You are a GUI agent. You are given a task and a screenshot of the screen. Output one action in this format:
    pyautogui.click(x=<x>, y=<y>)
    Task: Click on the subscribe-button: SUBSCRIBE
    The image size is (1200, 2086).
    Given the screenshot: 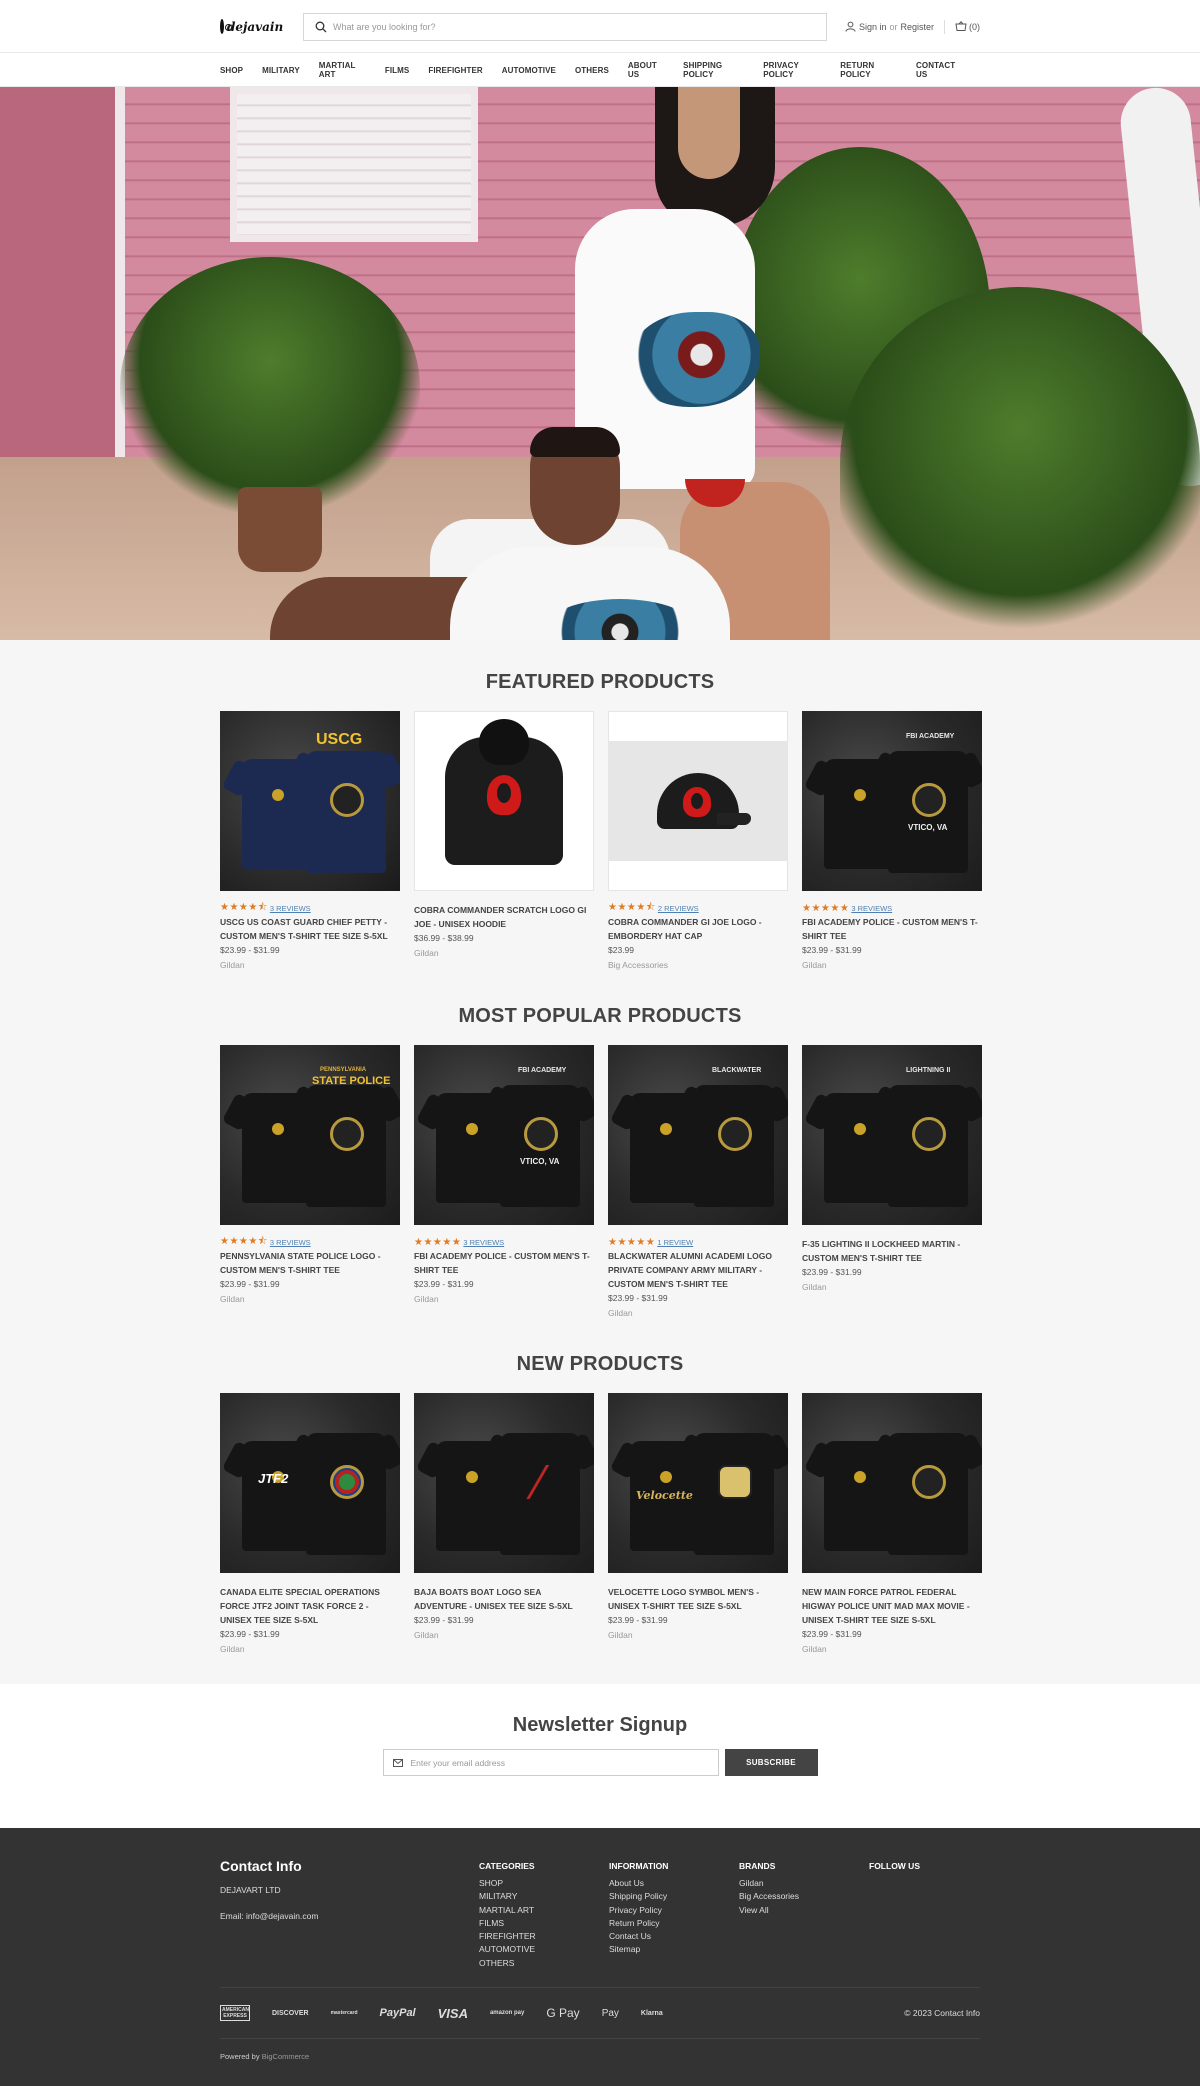 What is the action you would take?
    pyautogui.click(x=771, y=1762)
    